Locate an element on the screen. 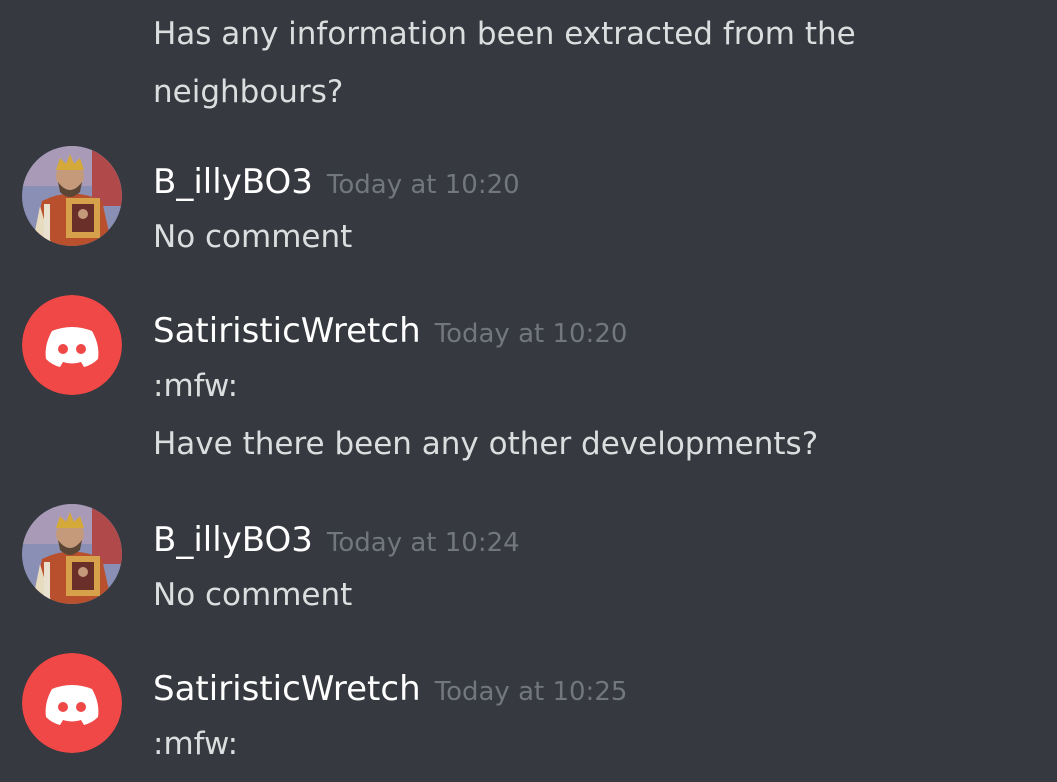 Image resolution: width=1057 pixels, height=782 pixels. timestamp: Today at 10:25 is located at coordinates (531, 692).